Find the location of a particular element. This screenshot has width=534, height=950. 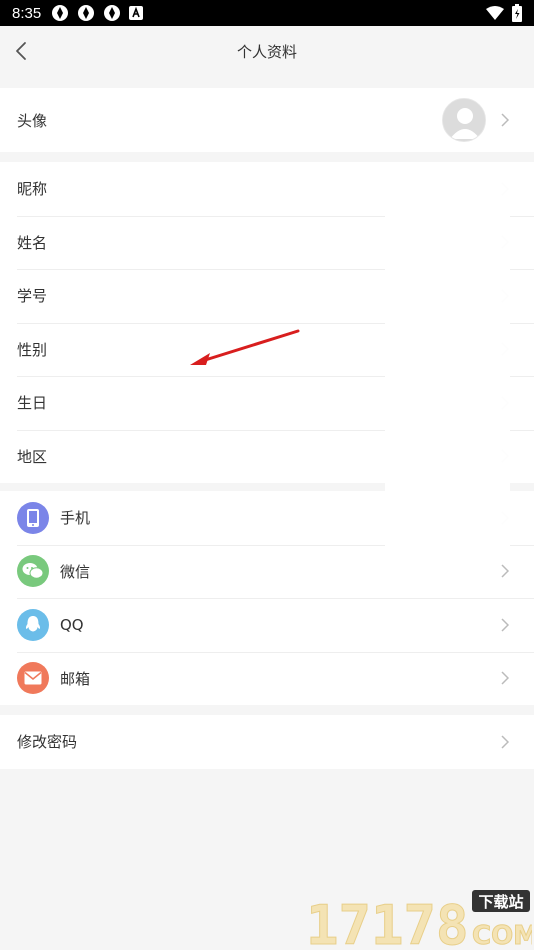

annotation-arrow is located at coordinates (245, 347).